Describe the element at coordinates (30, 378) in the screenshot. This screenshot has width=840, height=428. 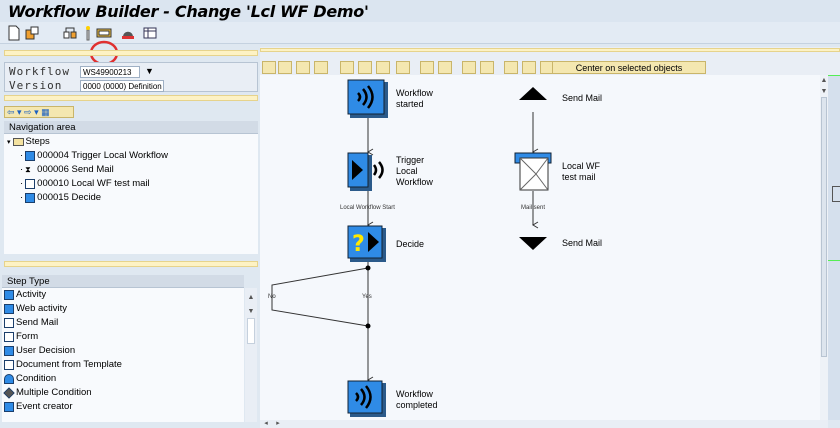
I see `list-item: Condition` at that location.